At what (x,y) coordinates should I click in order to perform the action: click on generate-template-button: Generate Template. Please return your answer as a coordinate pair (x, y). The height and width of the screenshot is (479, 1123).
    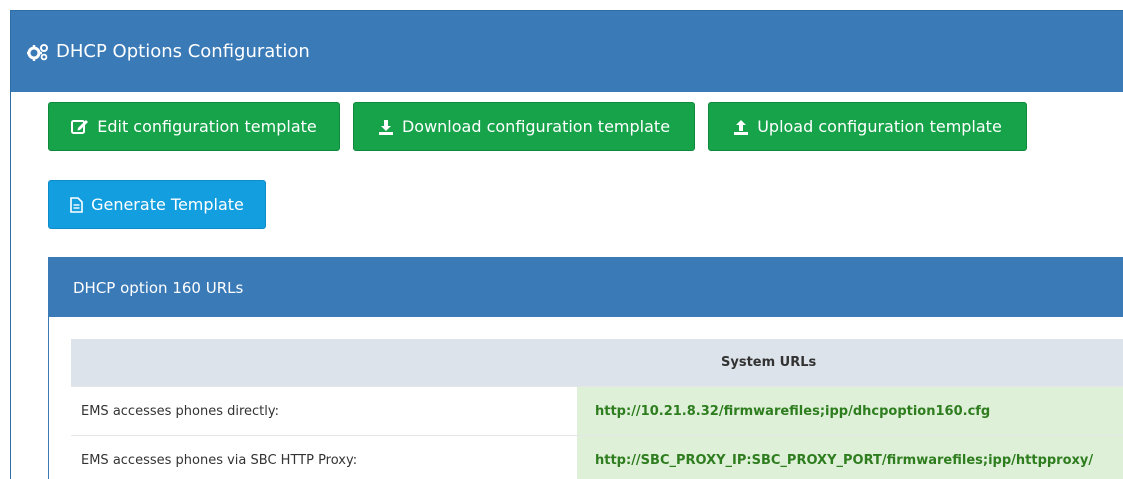
    Looking at the image, I should click on (157, 204).